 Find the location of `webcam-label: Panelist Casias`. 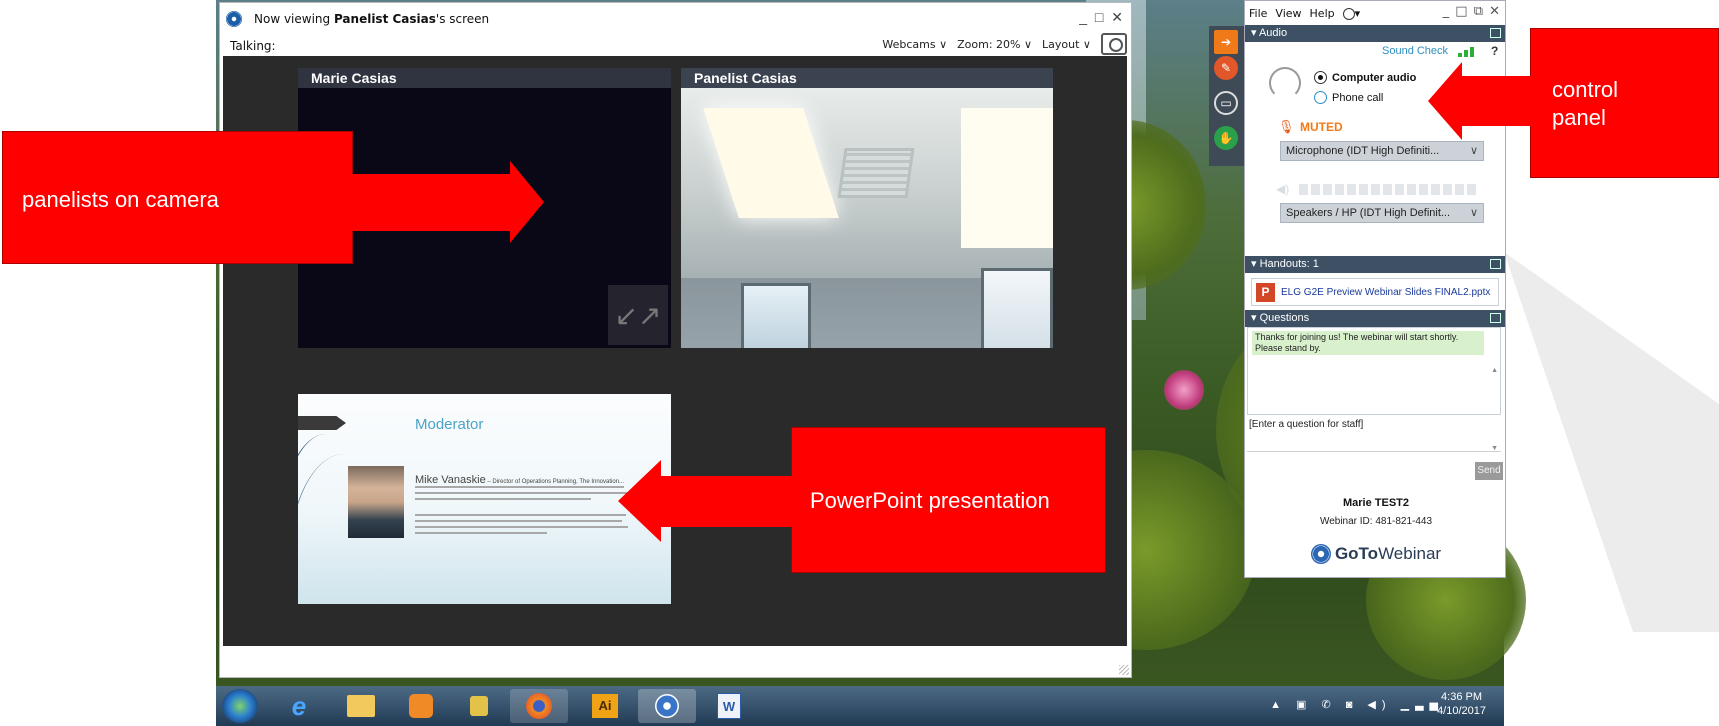

webcam-label: Panelist Casias is located at coordinates (867, 78).